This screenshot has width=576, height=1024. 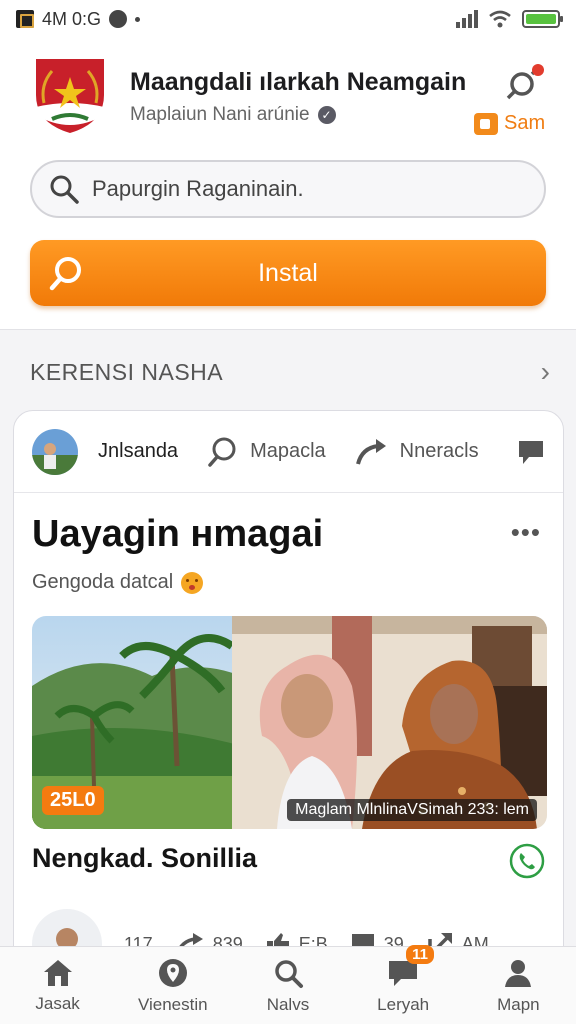 I want to click on publisher-line: Maplaiun Nani arúnie ✓, so click(x=233, y=115).